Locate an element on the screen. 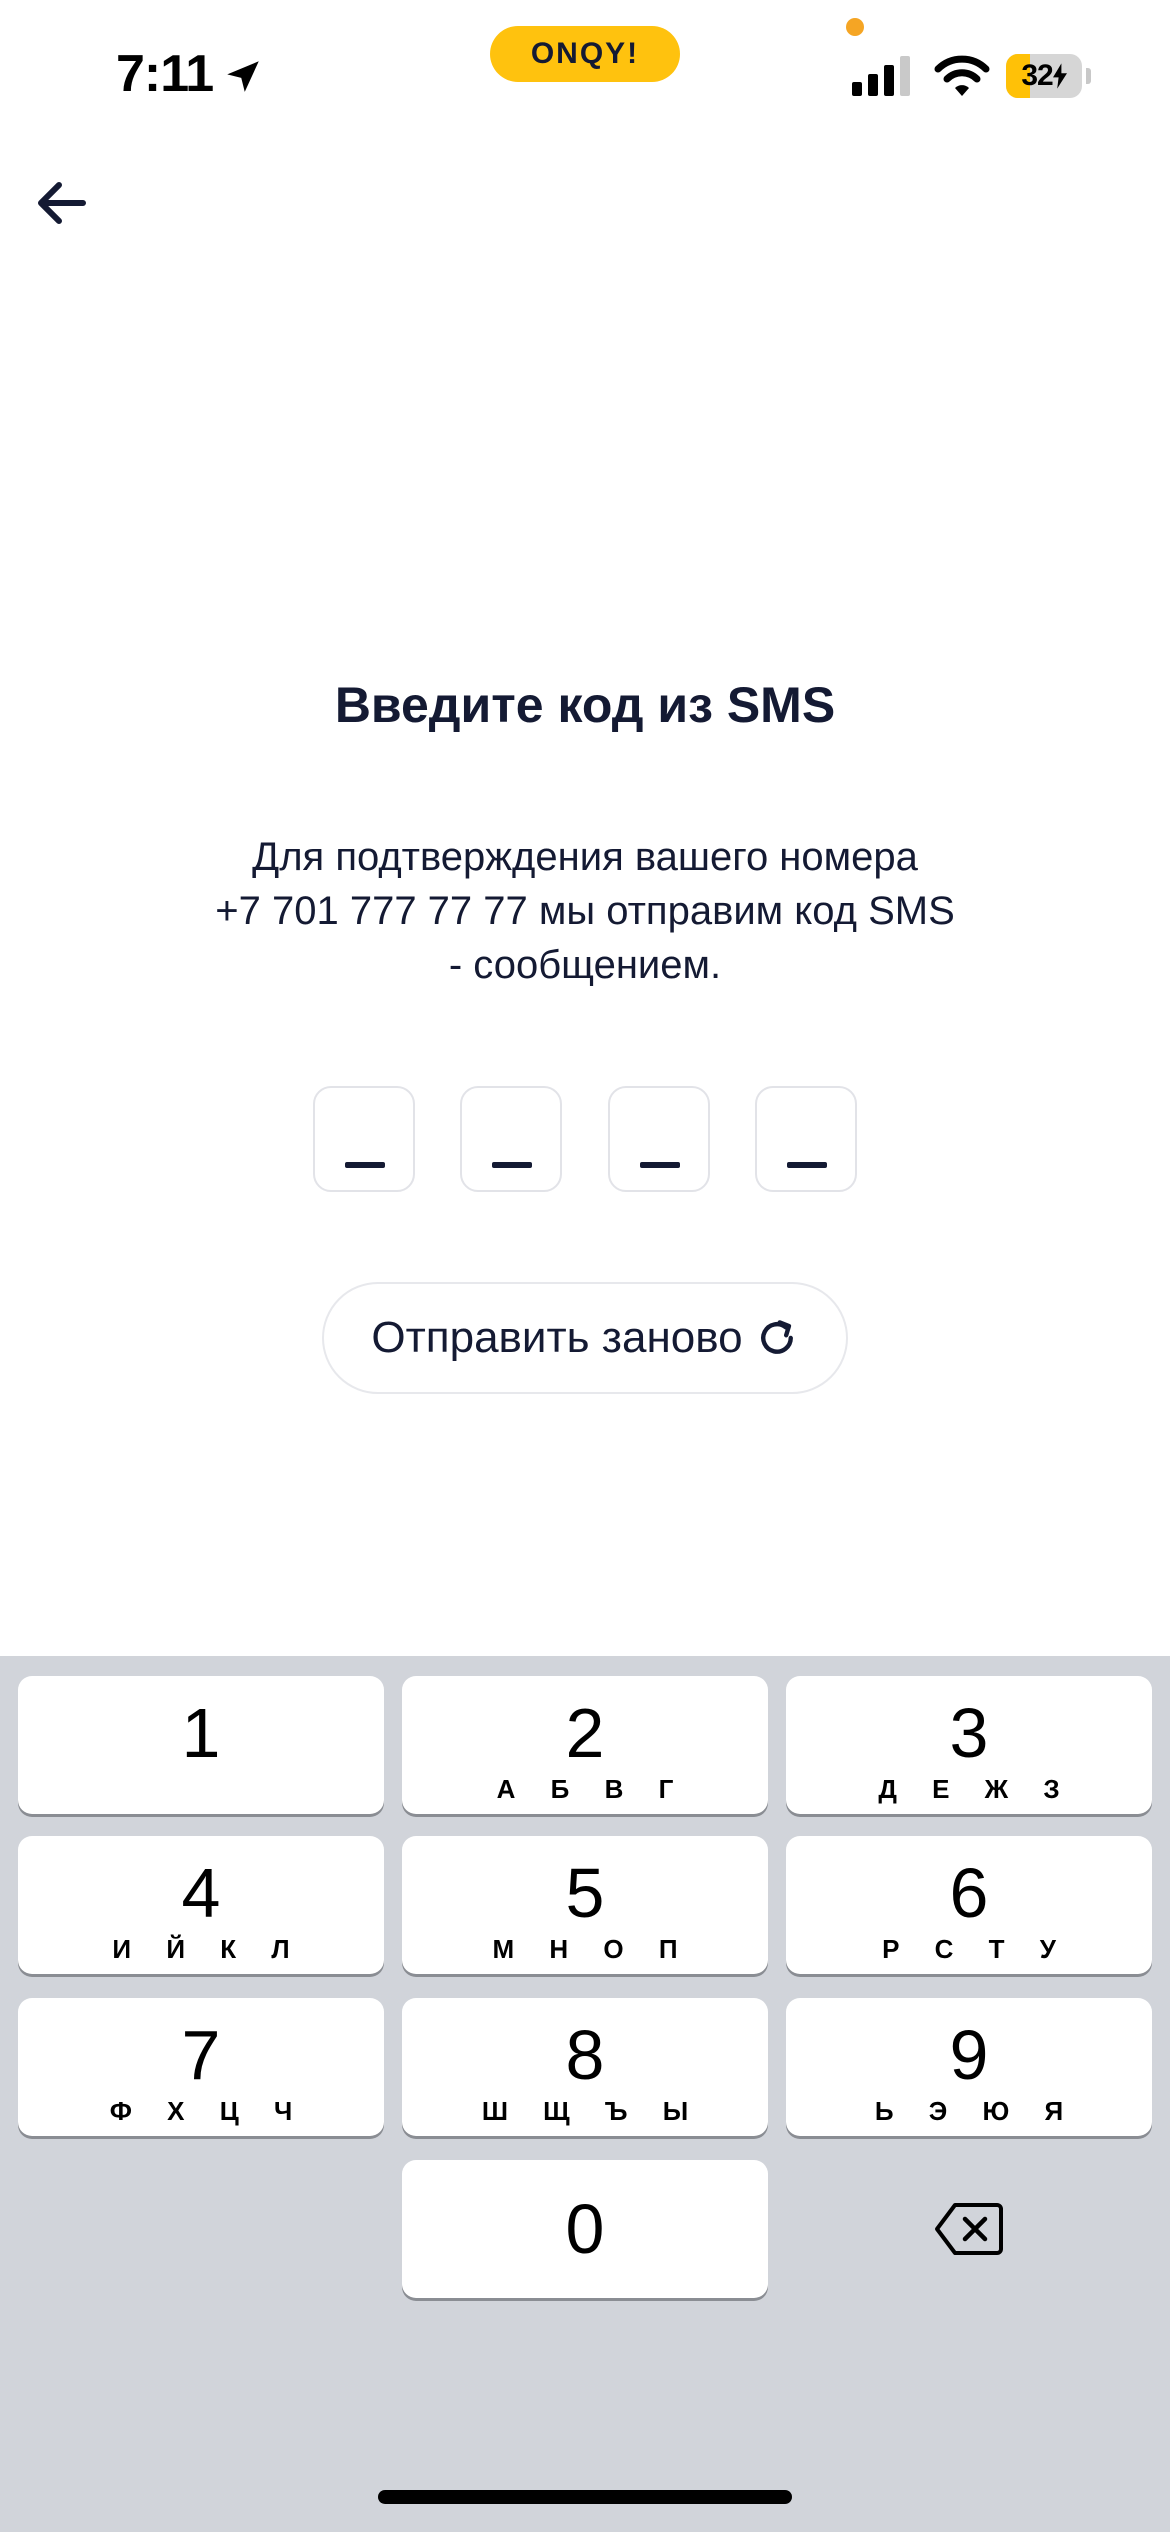 This screenshot has width=1170, height=2532. key-digit: 6 is located at coordinates (969, 1893).